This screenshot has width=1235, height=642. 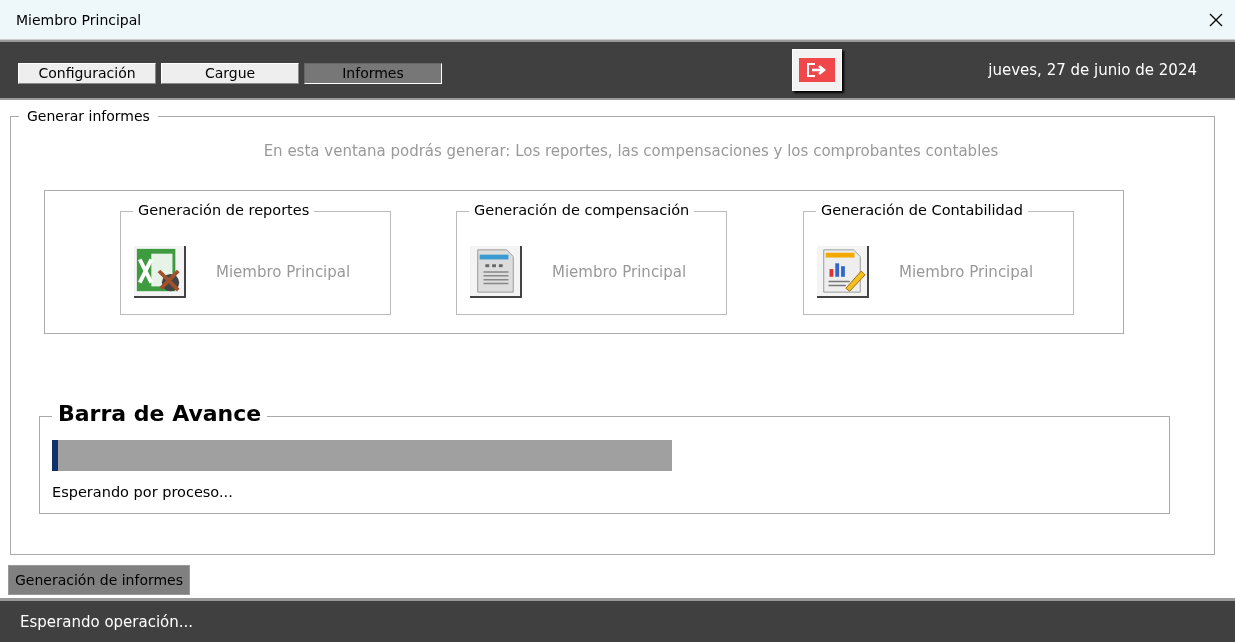 I want to click on tab: Configuración, so click(x=87, y=73).